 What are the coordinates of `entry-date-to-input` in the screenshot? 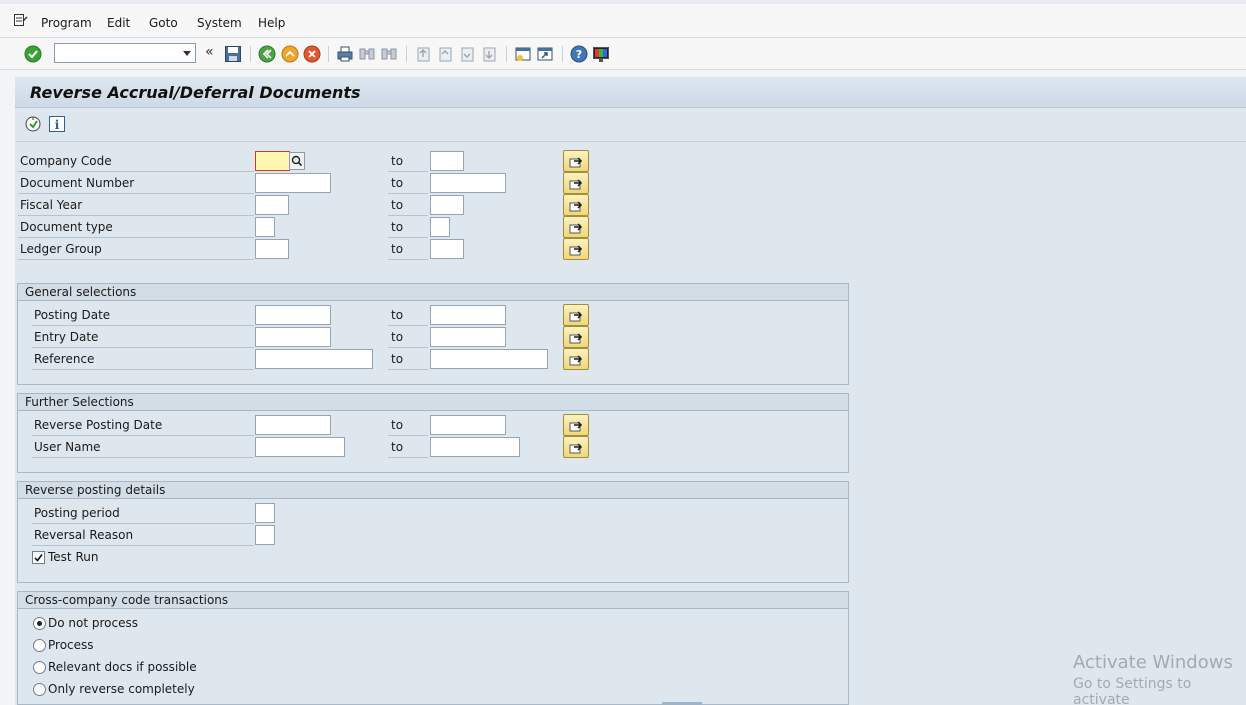 It's located at (468, 337).